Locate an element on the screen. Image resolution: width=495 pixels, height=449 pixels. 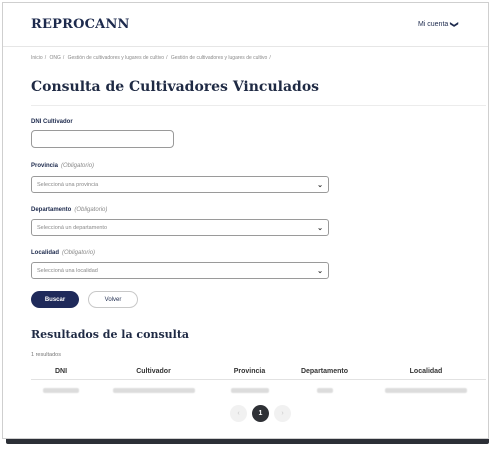
provincia-label: Provincia (Obligatorio) is located at coordinates (62, 166).